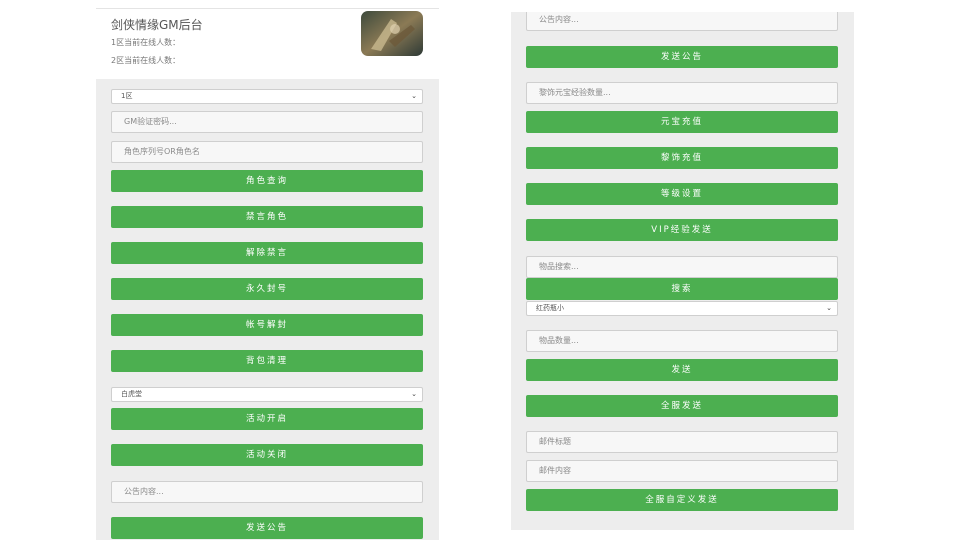 This screenshot has width=960, height=540. Describe the element at coordinates (550, 308) in the screenshot. I see `item-select-value: 红药瓶小` at that location.